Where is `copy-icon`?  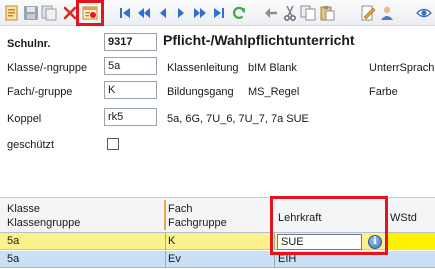
copy-icon is located at coordinates (308, 13).